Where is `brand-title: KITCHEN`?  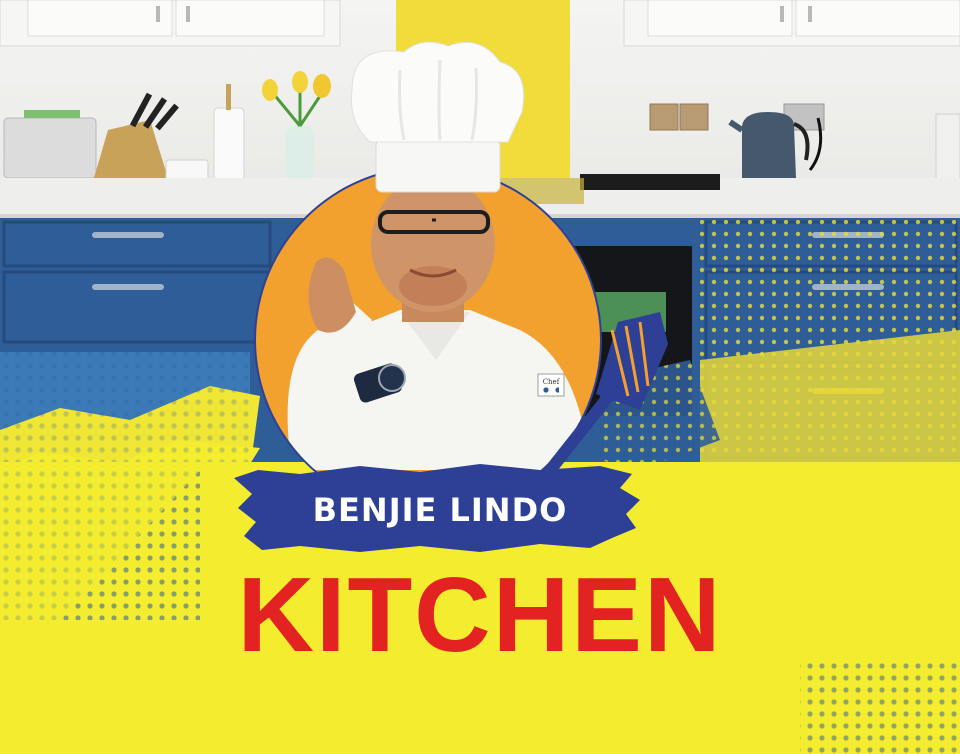 brand-title: KITCHEN is located at coordinates (480, 614).